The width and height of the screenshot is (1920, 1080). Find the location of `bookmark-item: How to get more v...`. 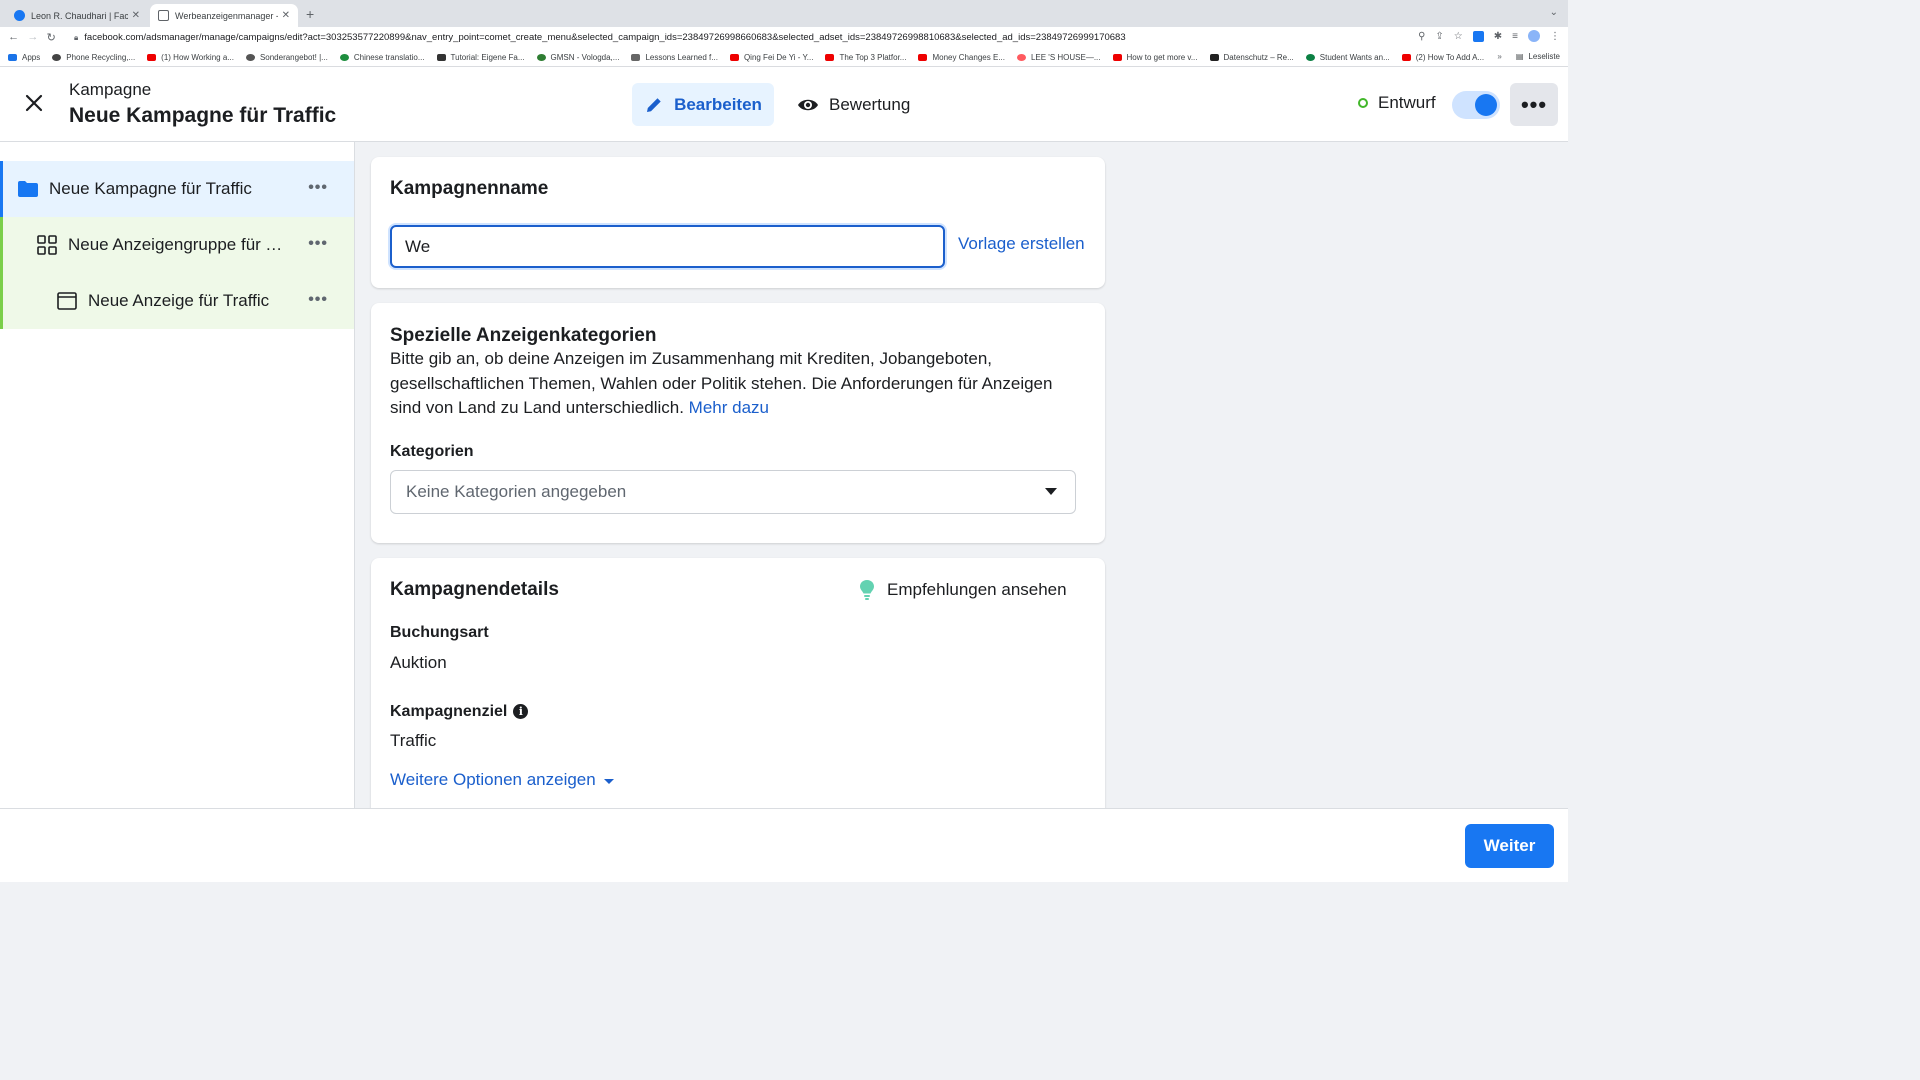

bookmark-item: How to get more v... is located at coordinates (1155, 57).